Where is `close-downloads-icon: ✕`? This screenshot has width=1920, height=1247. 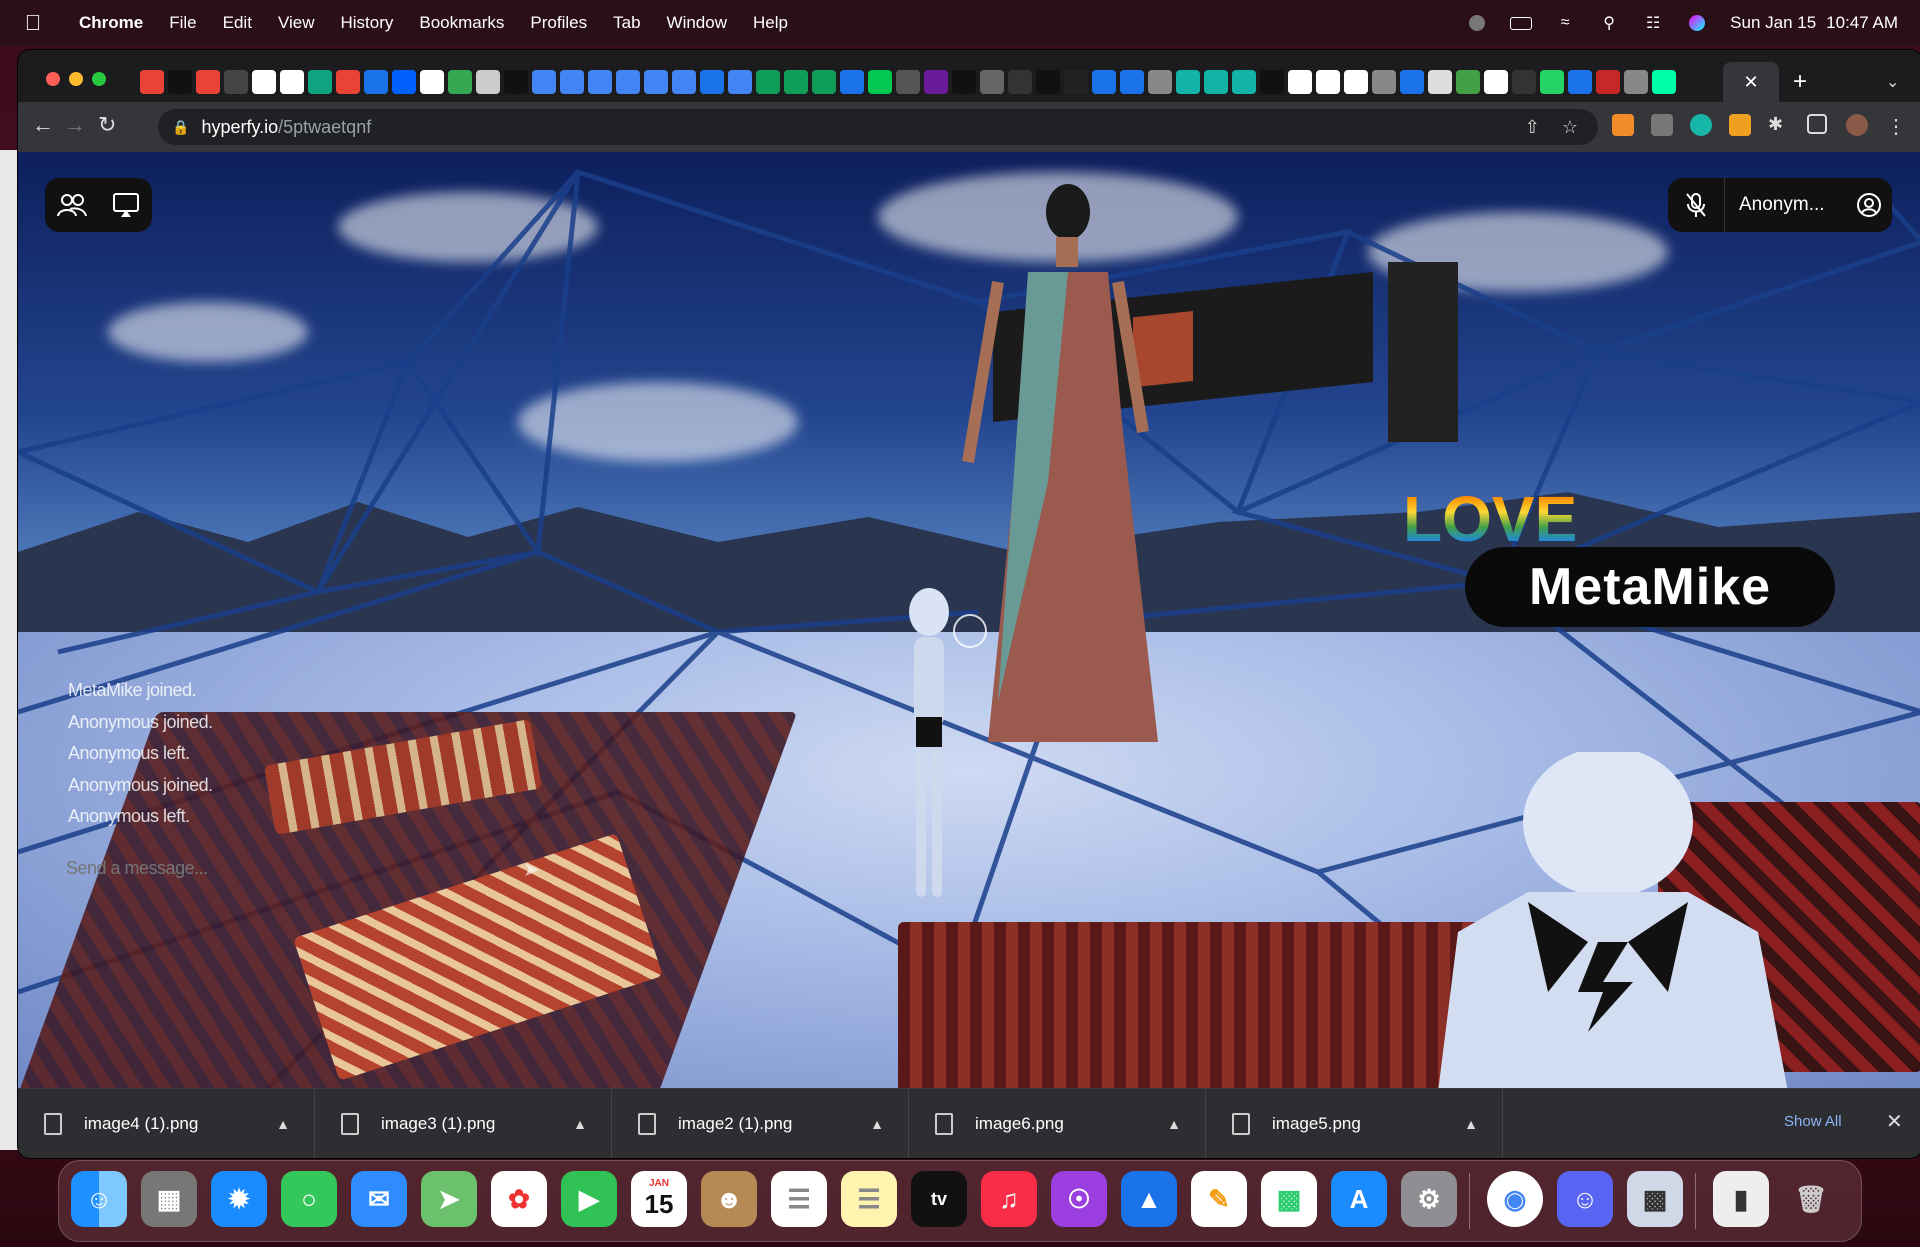 close-downloads-icon: ✕ is located at coordinates (1894, 1121).